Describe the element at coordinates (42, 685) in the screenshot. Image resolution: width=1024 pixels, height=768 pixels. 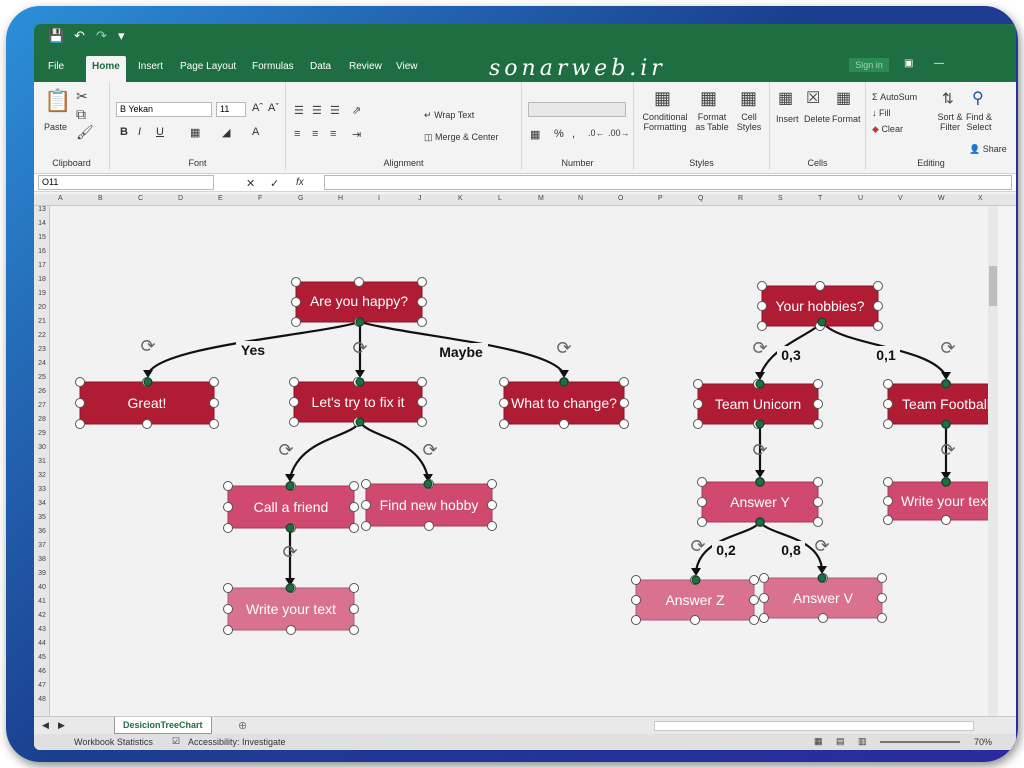
I see `row-header: 47` at that location.